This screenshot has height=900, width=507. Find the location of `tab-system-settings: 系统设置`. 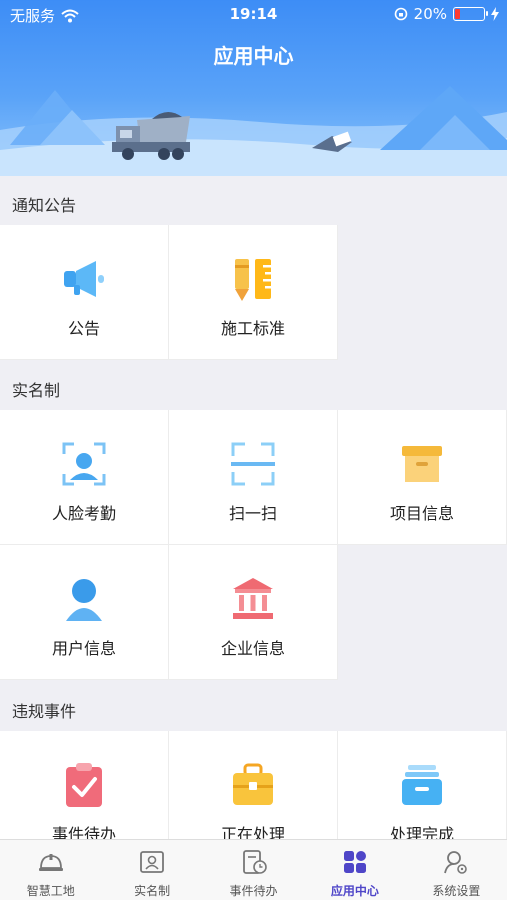

tab-system-settings: 系统设置 is located at coordinates (456, 870).